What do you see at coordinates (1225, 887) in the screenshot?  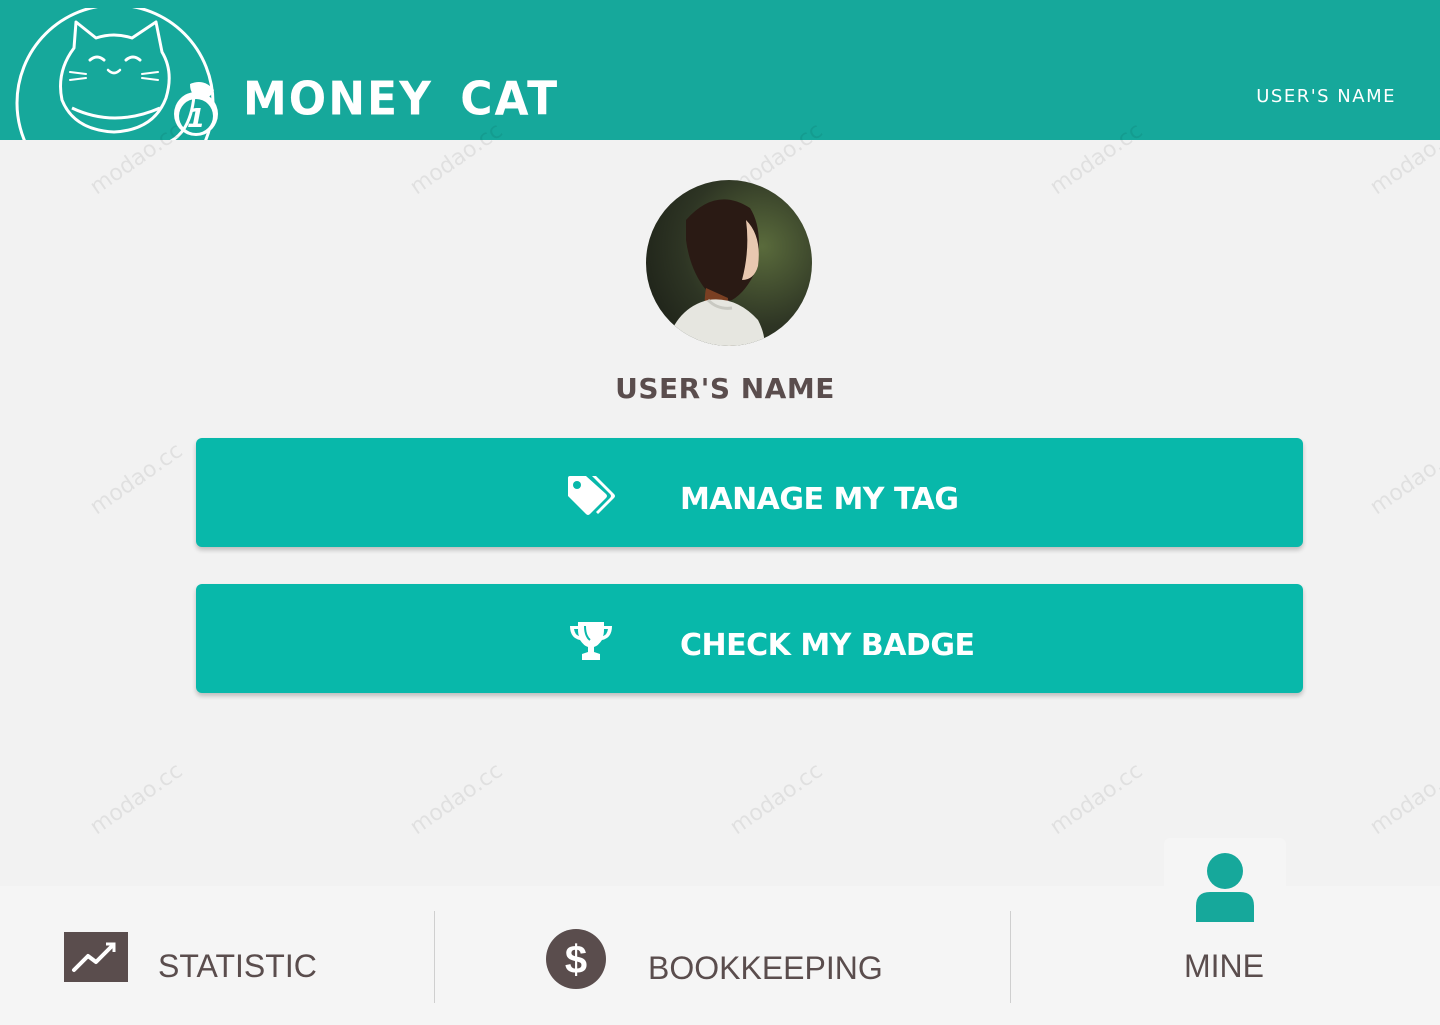 I see `user-icon` at bounding box center [1225, 887].